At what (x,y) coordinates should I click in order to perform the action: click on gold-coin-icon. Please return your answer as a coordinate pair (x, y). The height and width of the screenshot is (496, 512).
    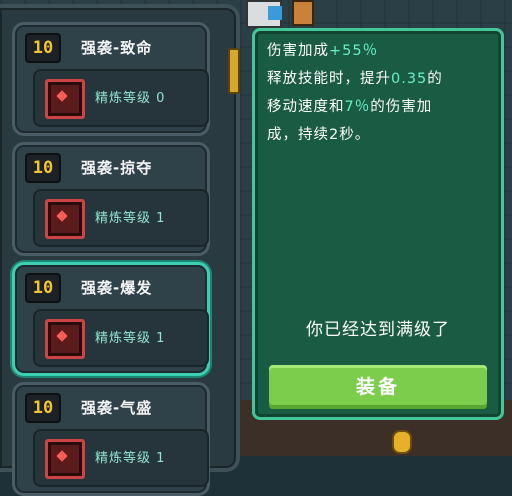
    Looking at the image, I should click on (402, 442).